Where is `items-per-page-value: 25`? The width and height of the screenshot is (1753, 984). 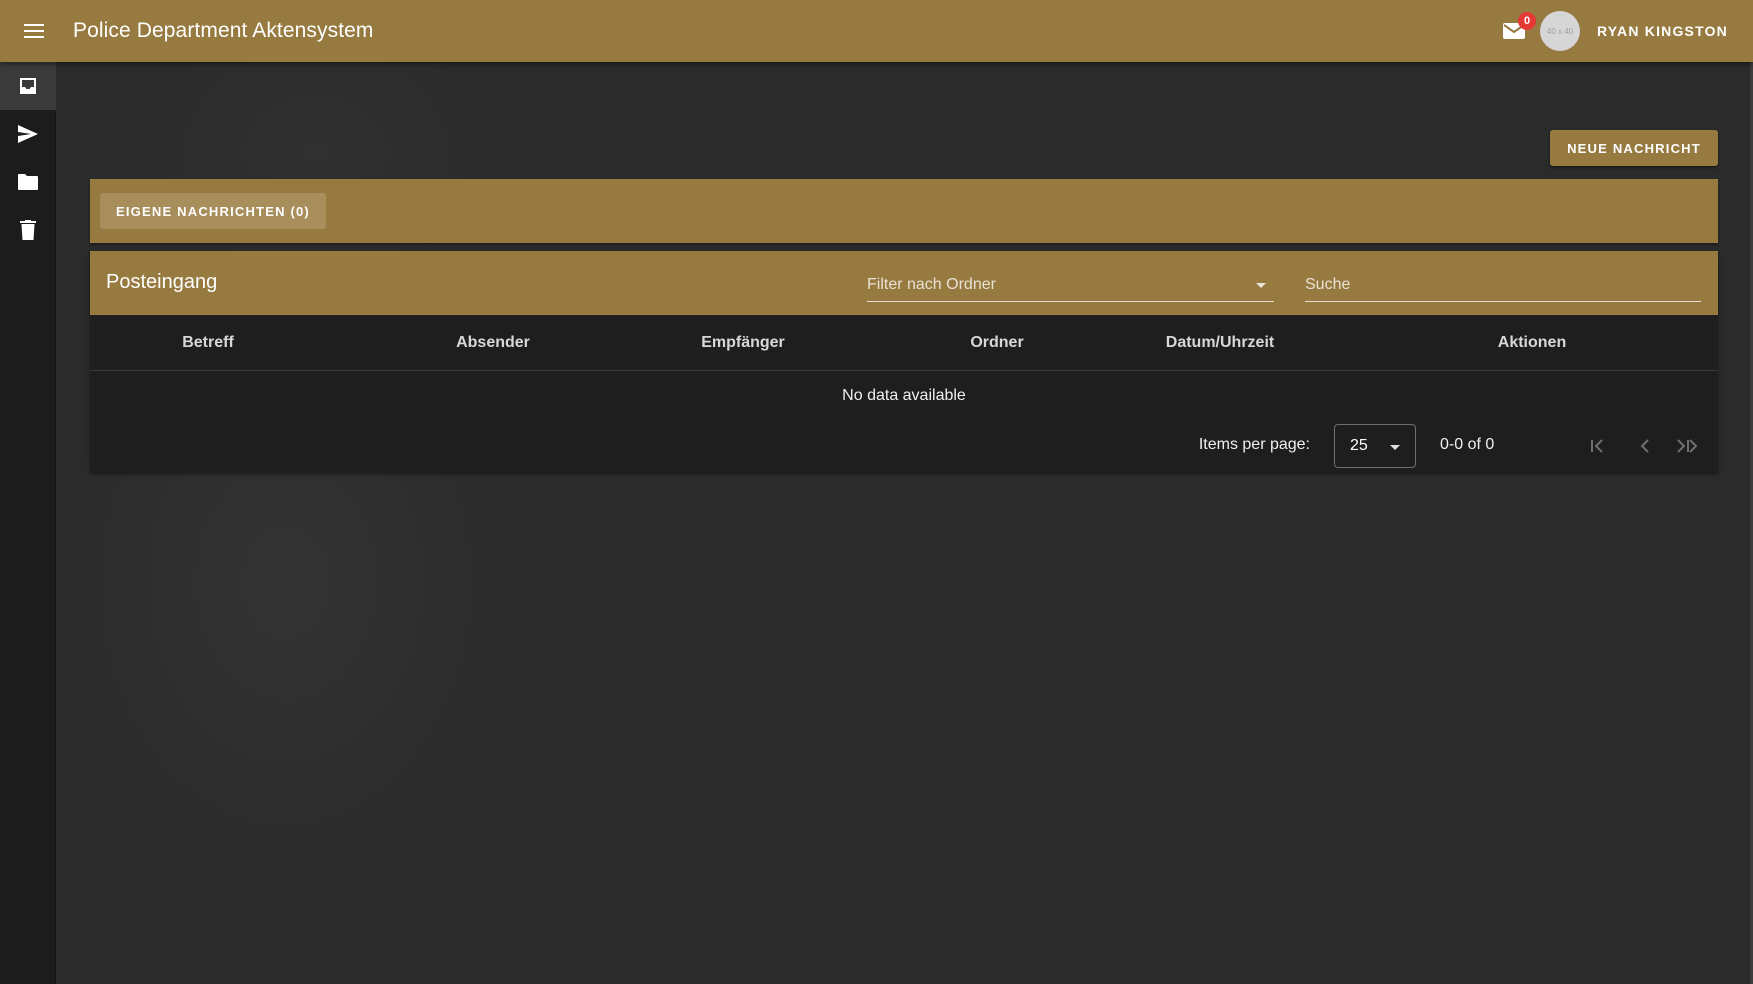
items-per-page-value: 25 is located at coordinates (1359, 445).